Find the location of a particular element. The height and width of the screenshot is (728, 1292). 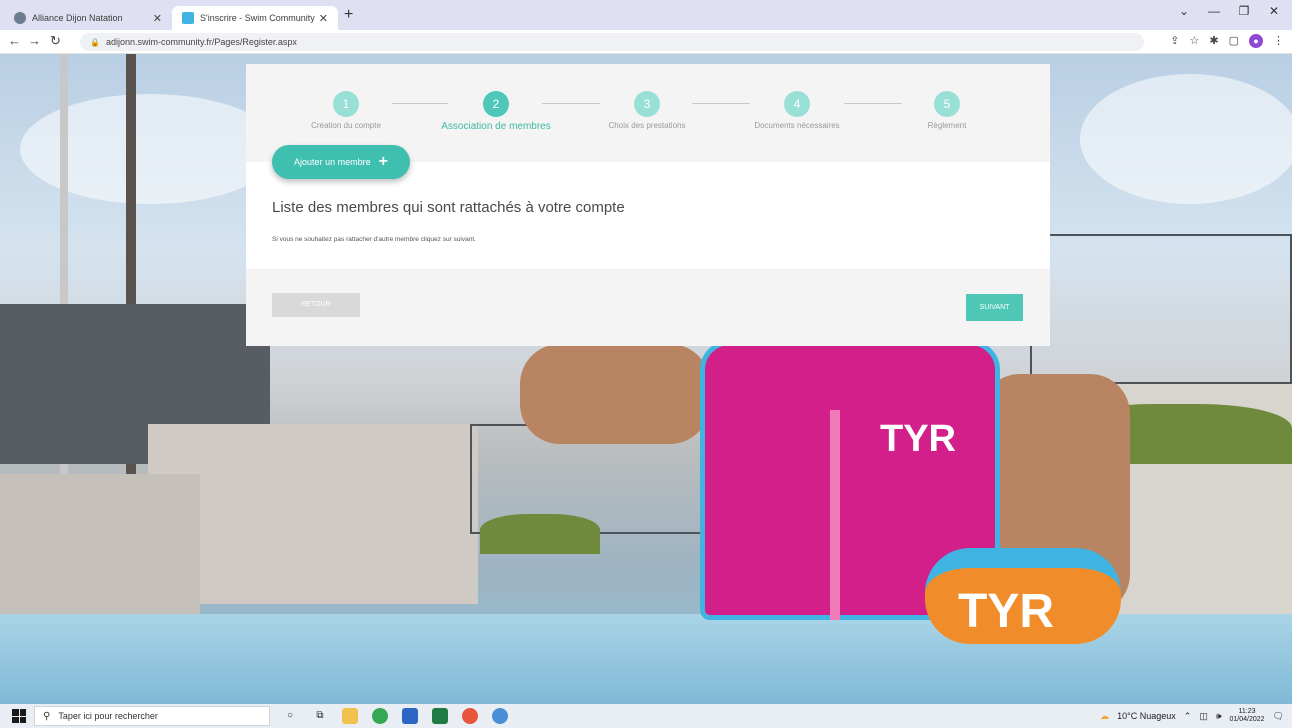

file-explorer-icon is located at coordinates (350, 716).